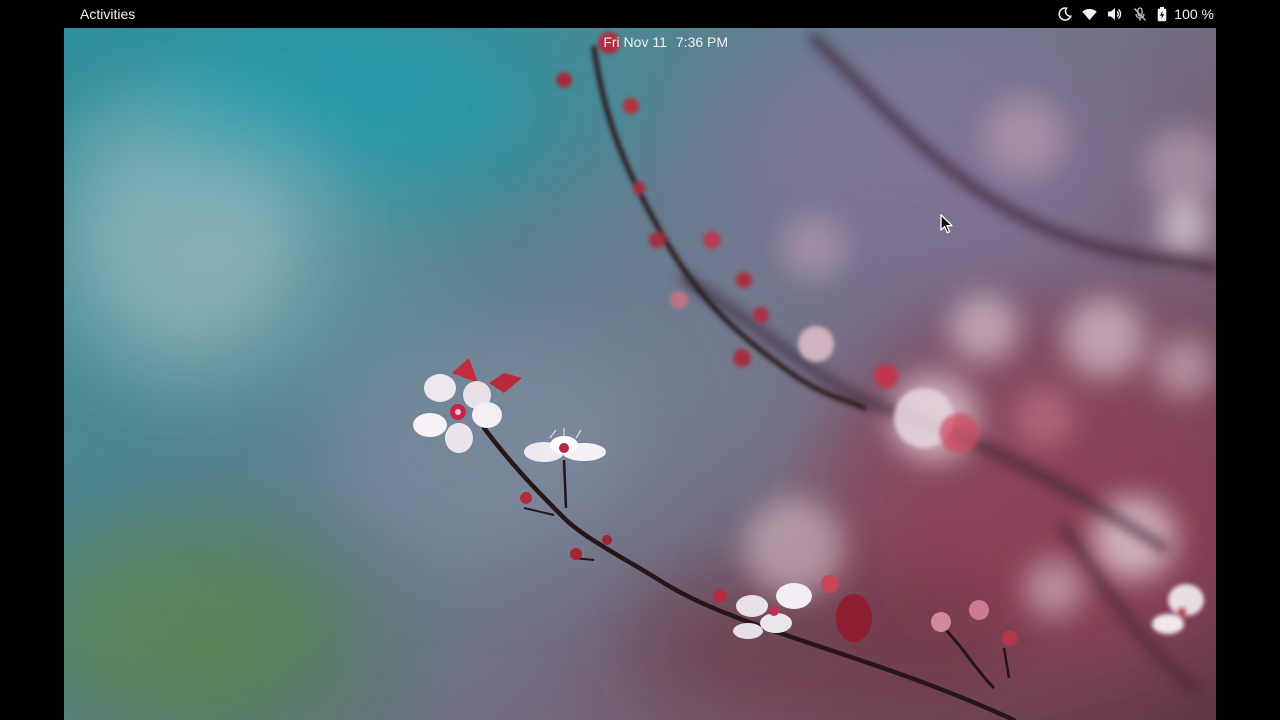 This screenshot has height=720, width=1280. I want to click on date-label: Fri Nov 11, so click(635, 42).